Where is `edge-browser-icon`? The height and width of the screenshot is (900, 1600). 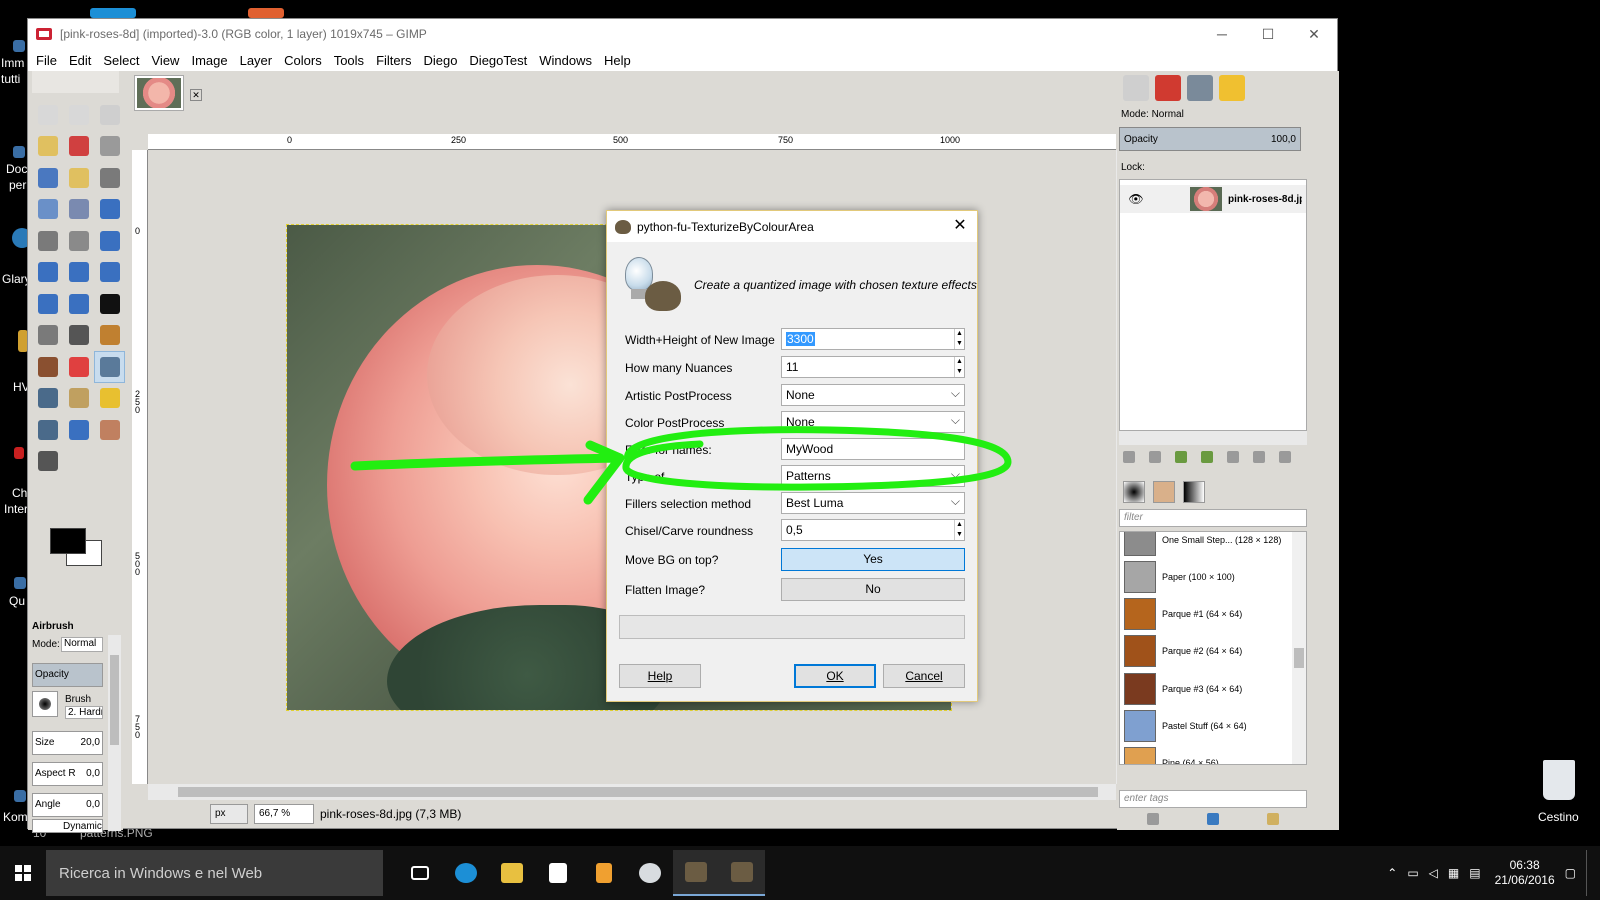 edge-browser-icon is located at coordinates (466, 873).